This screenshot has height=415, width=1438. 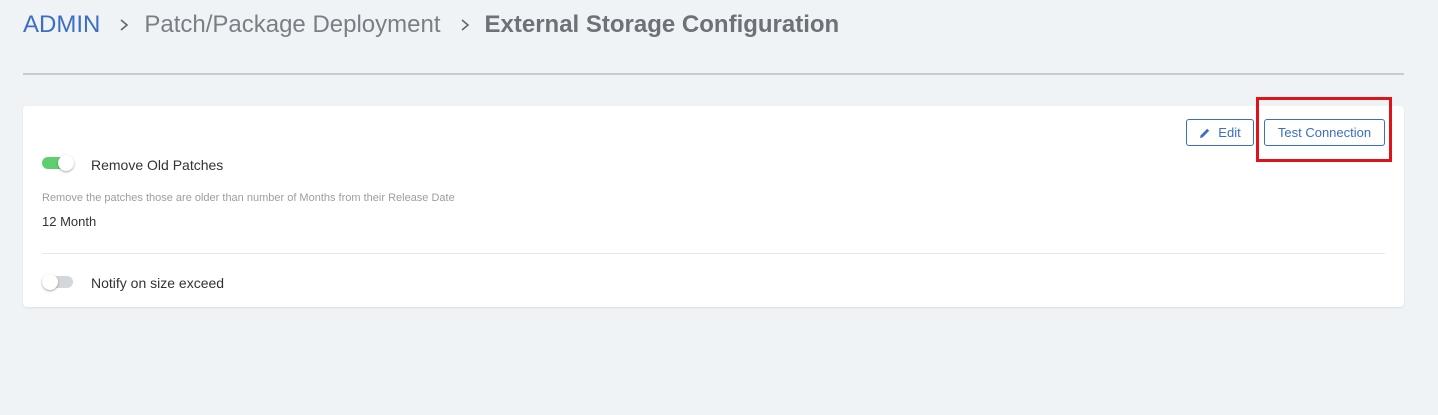 What do you see at coordinates (662, 24) in the screenshot?
I see `page-title: External Storage Configuration` at bounding box center [662, 24].